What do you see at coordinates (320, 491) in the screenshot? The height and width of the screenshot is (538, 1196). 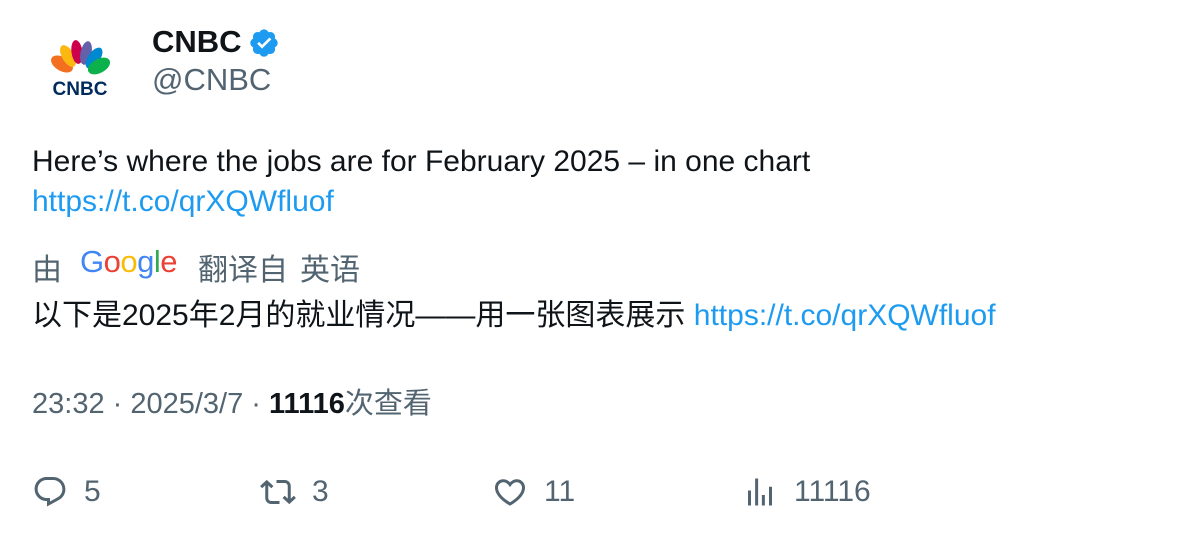 I see `retweet-count: 3` at bounding box center [320, 491].